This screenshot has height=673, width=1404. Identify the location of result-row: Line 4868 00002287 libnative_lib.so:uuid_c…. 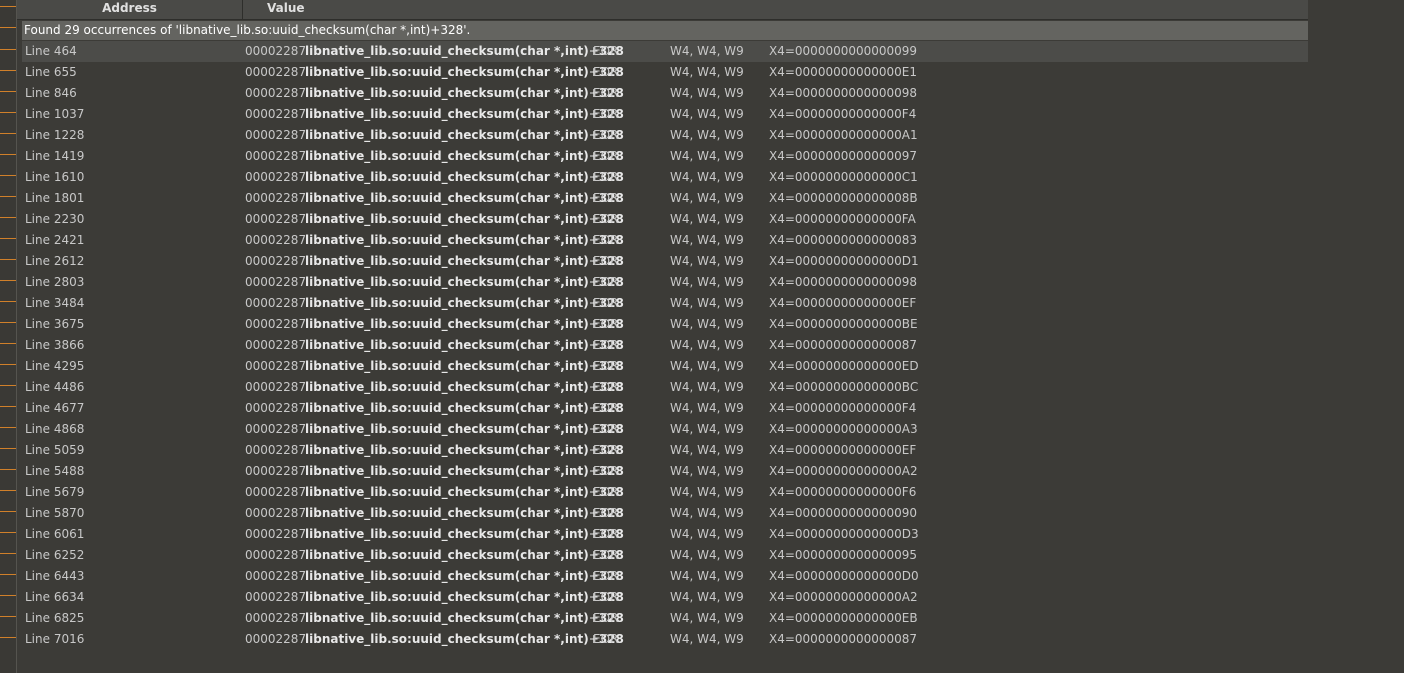
(665, 429).